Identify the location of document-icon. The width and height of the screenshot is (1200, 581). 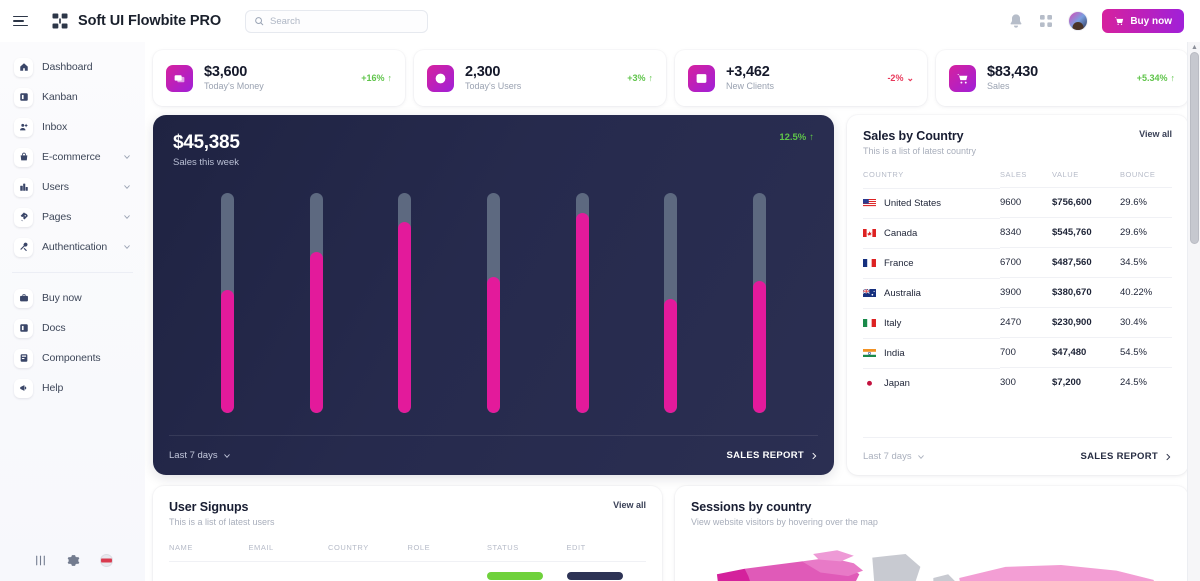
(23, 328).